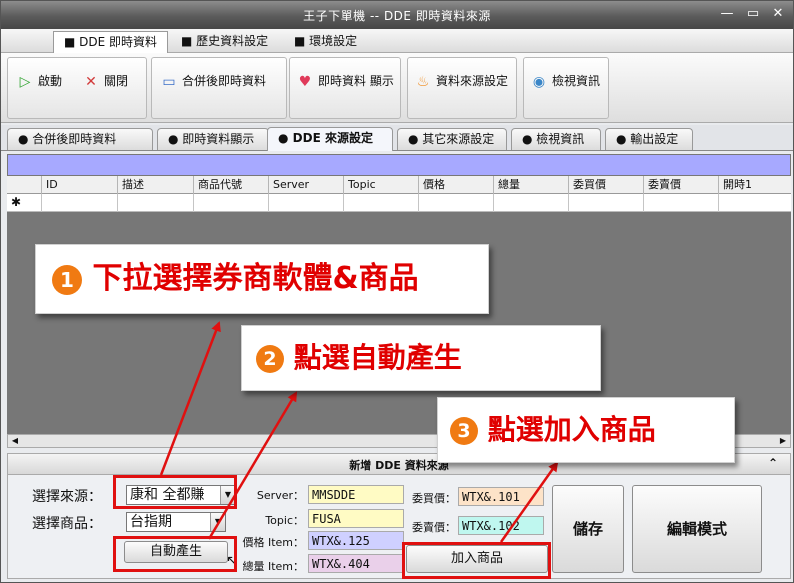  I want to click on callout-step-2: 2 點選自動產生, so click(421, 358).